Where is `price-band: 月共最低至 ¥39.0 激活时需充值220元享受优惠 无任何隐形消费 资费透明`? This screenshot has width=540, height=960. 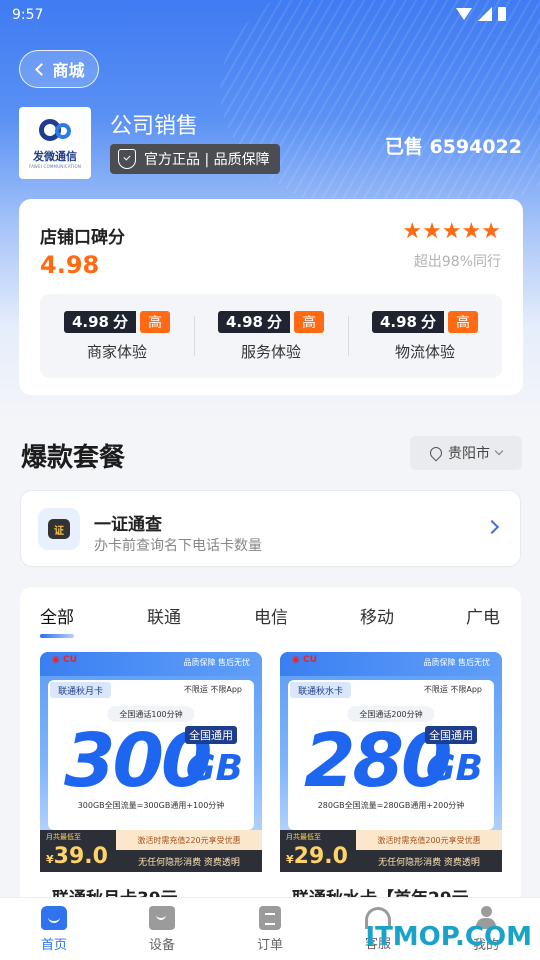
price-band: 月共最低至 ¥39.0 激活时需充值220元享受优惠 无任何隐形消费 资费透明 is located at coordinates (151, 851).